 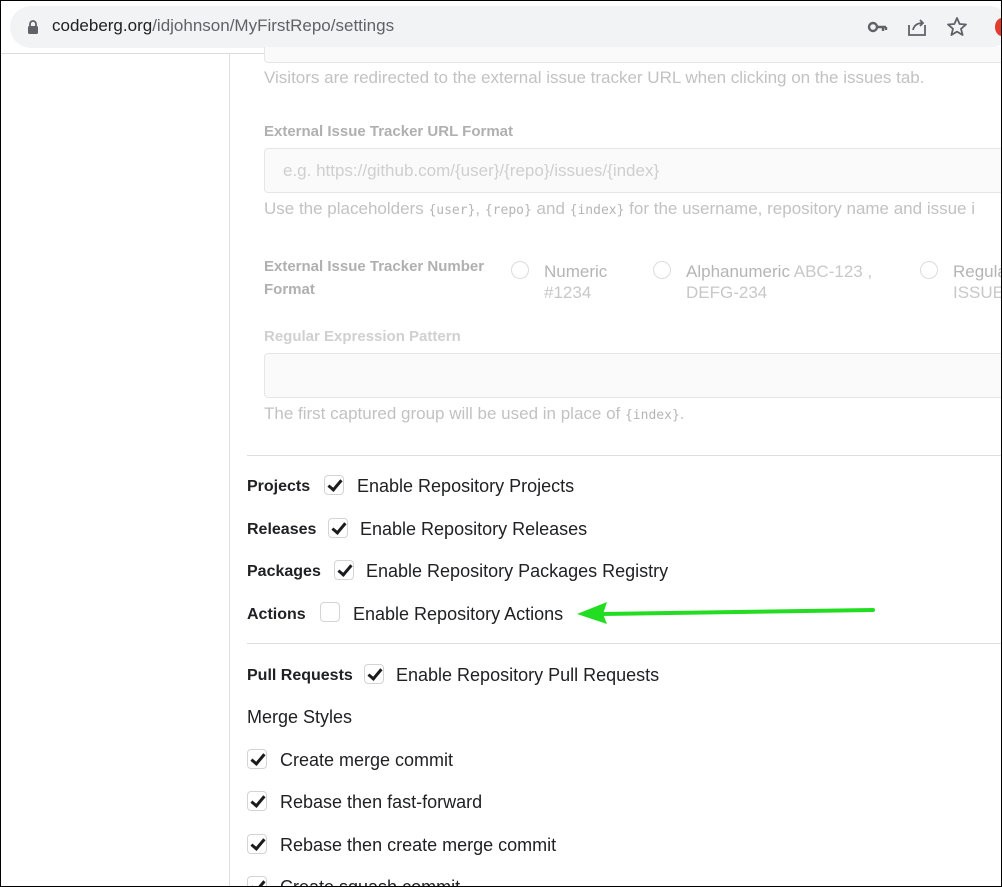 What do you see at coordinates (977, 292) in the screenshot?
I see `regexp-example: ISSUE-` at bounding box center [977, 292].